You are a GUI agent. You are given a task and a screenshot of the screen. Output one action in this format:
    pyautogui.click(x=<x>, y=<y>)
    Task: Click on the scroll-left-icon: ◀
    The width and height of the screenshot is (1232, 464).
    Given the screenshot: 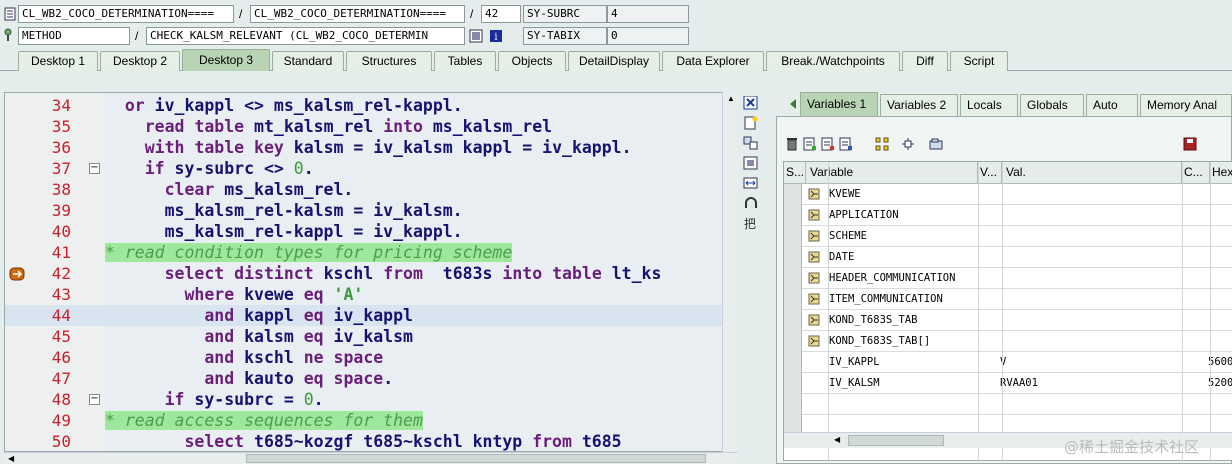 What is the action you would take?
    pyautogui.click(x=11, y=458)
    